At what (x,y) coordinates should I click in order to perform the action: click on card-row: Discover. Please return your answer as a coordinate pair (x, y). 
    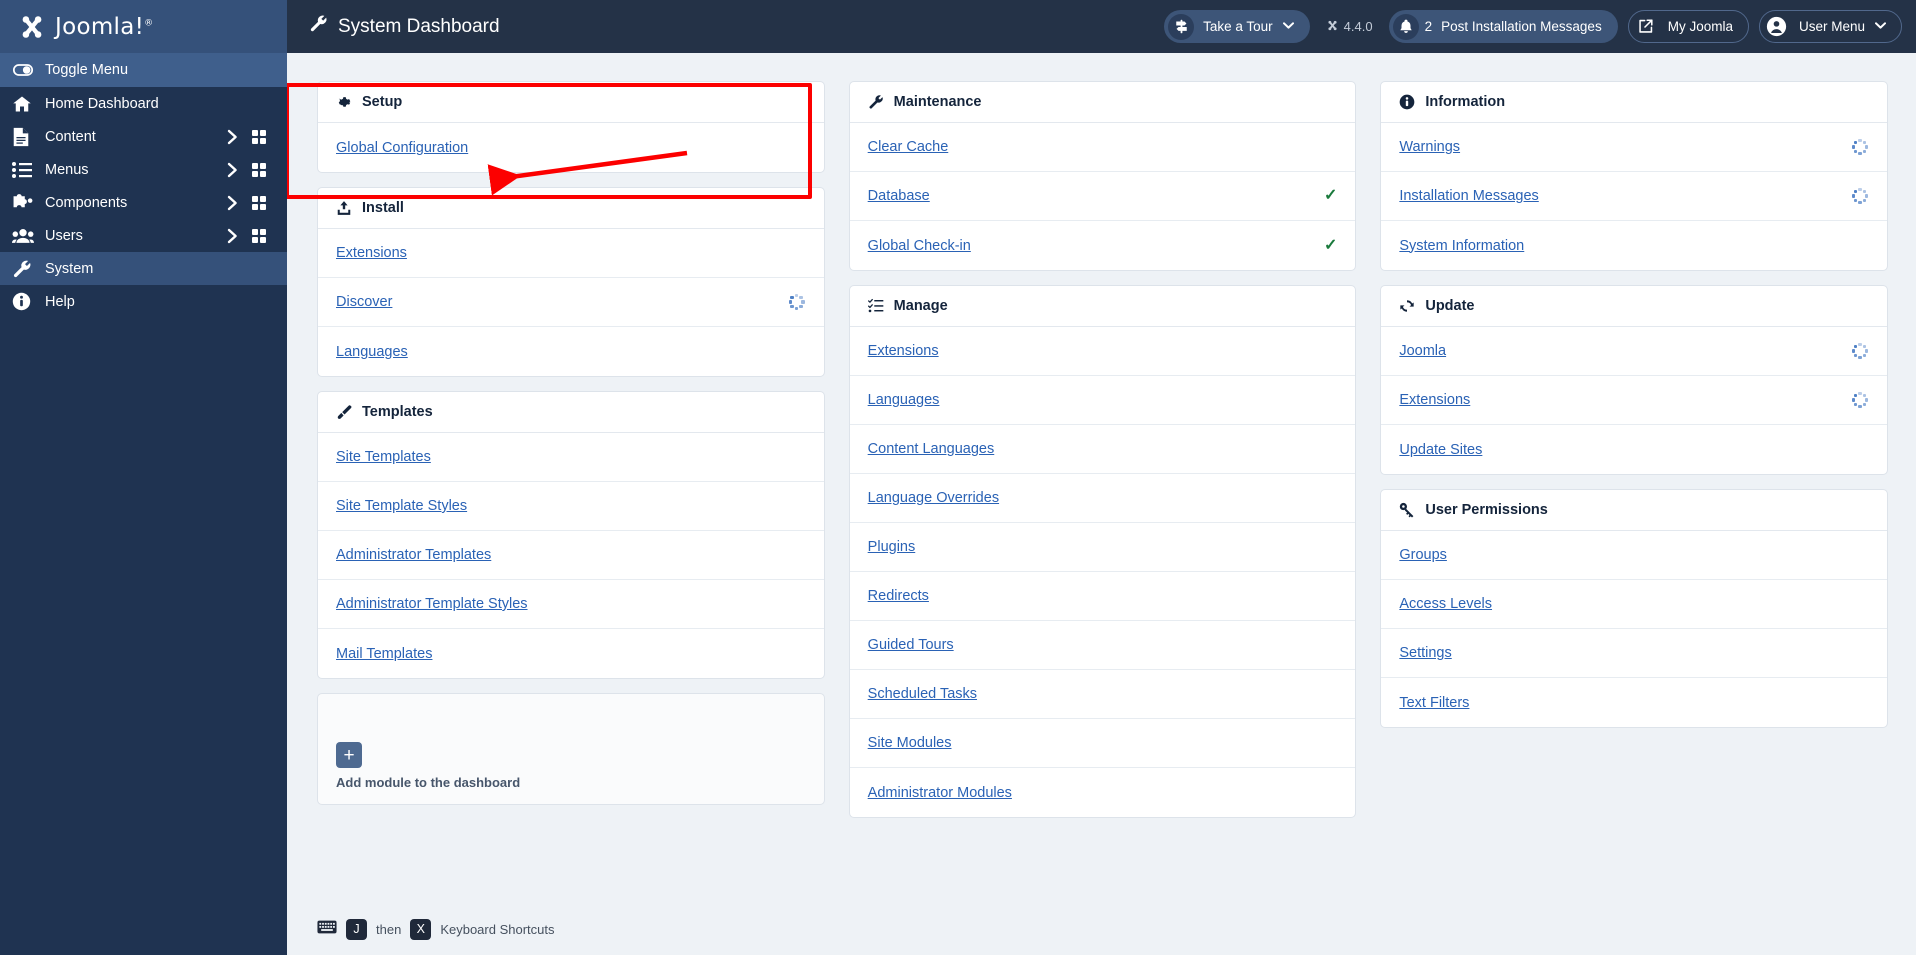
    Looking at the image, I should click on (571, 302).